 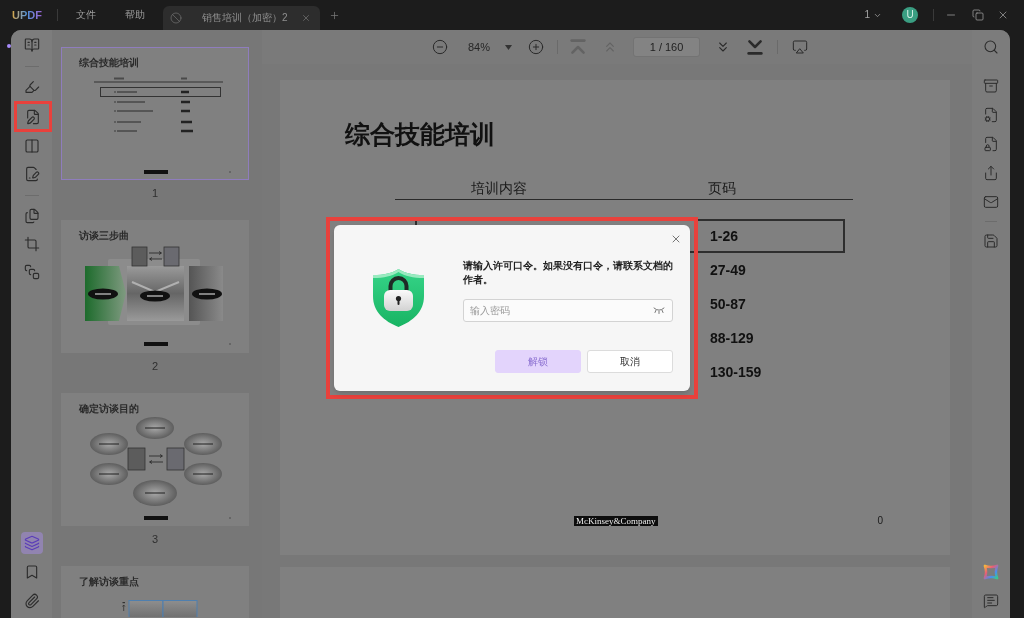 What do you see at coordinates (109, 409) in the screenshot?
I see `thumbnail-title: 确定访谈目的` at bounding box center [109, 409].